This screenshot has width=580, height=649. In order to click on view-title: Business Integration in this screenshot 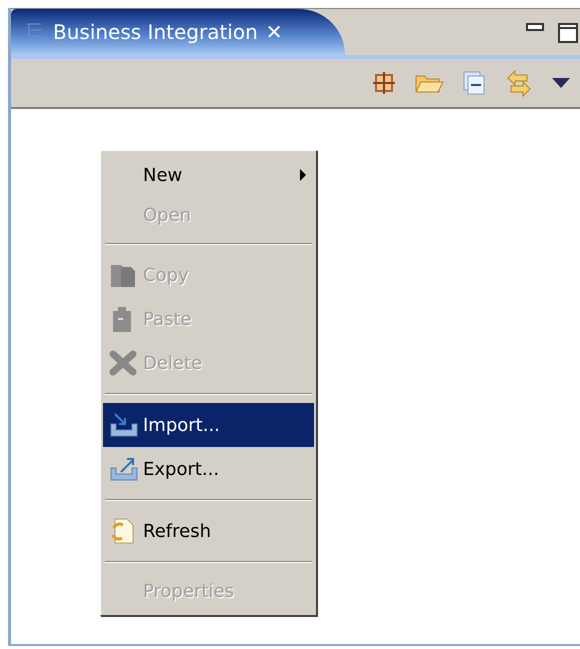, I will do `click(155, 32)`.